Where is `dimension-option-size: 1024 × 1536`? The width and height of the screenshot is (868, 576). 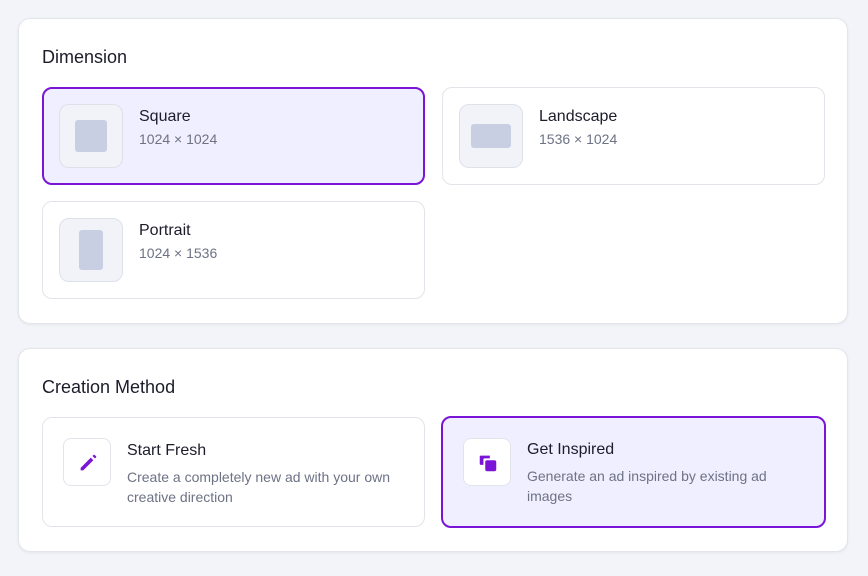 dimension-option-size: 1024 × 1536 is located at coordinates (178, 253).